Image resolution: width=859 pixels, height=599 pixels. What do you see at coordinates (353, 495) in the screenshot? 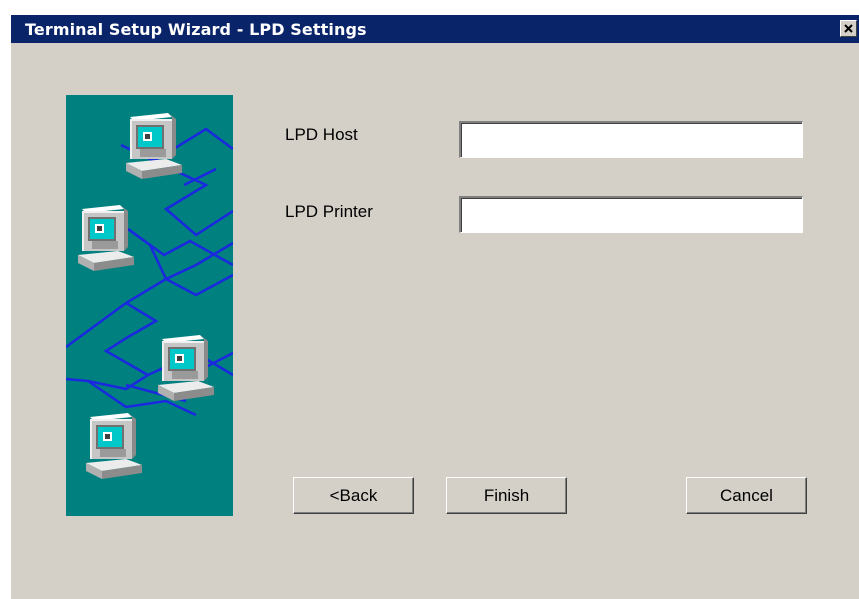
I see `back-button: <Back` at bounding box center [353, 495].